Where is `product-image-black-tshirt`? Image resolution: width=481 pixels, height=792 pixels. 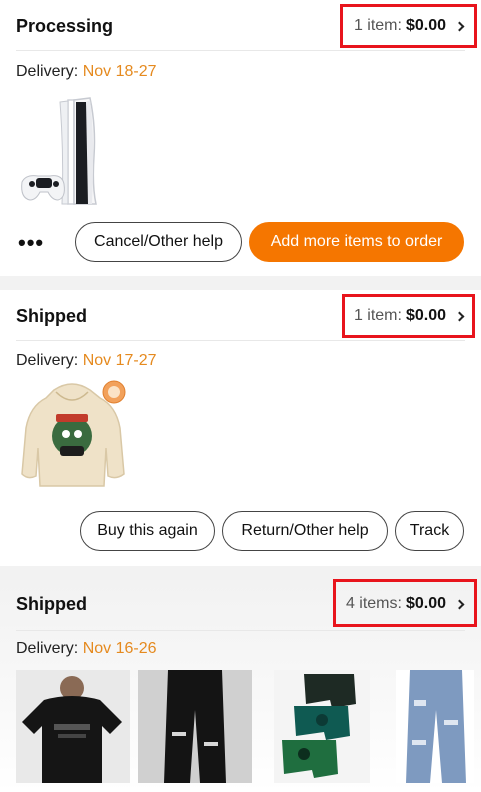 product-image-black-tshirt is located at coordinates (73, 726).